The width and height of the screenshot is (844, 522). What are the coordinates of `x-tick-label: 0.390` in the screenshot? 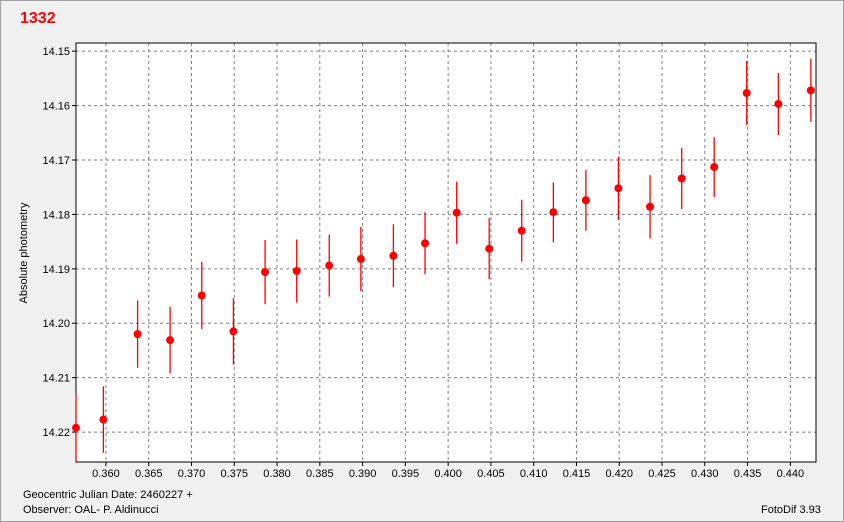 It's located at (363, 474).